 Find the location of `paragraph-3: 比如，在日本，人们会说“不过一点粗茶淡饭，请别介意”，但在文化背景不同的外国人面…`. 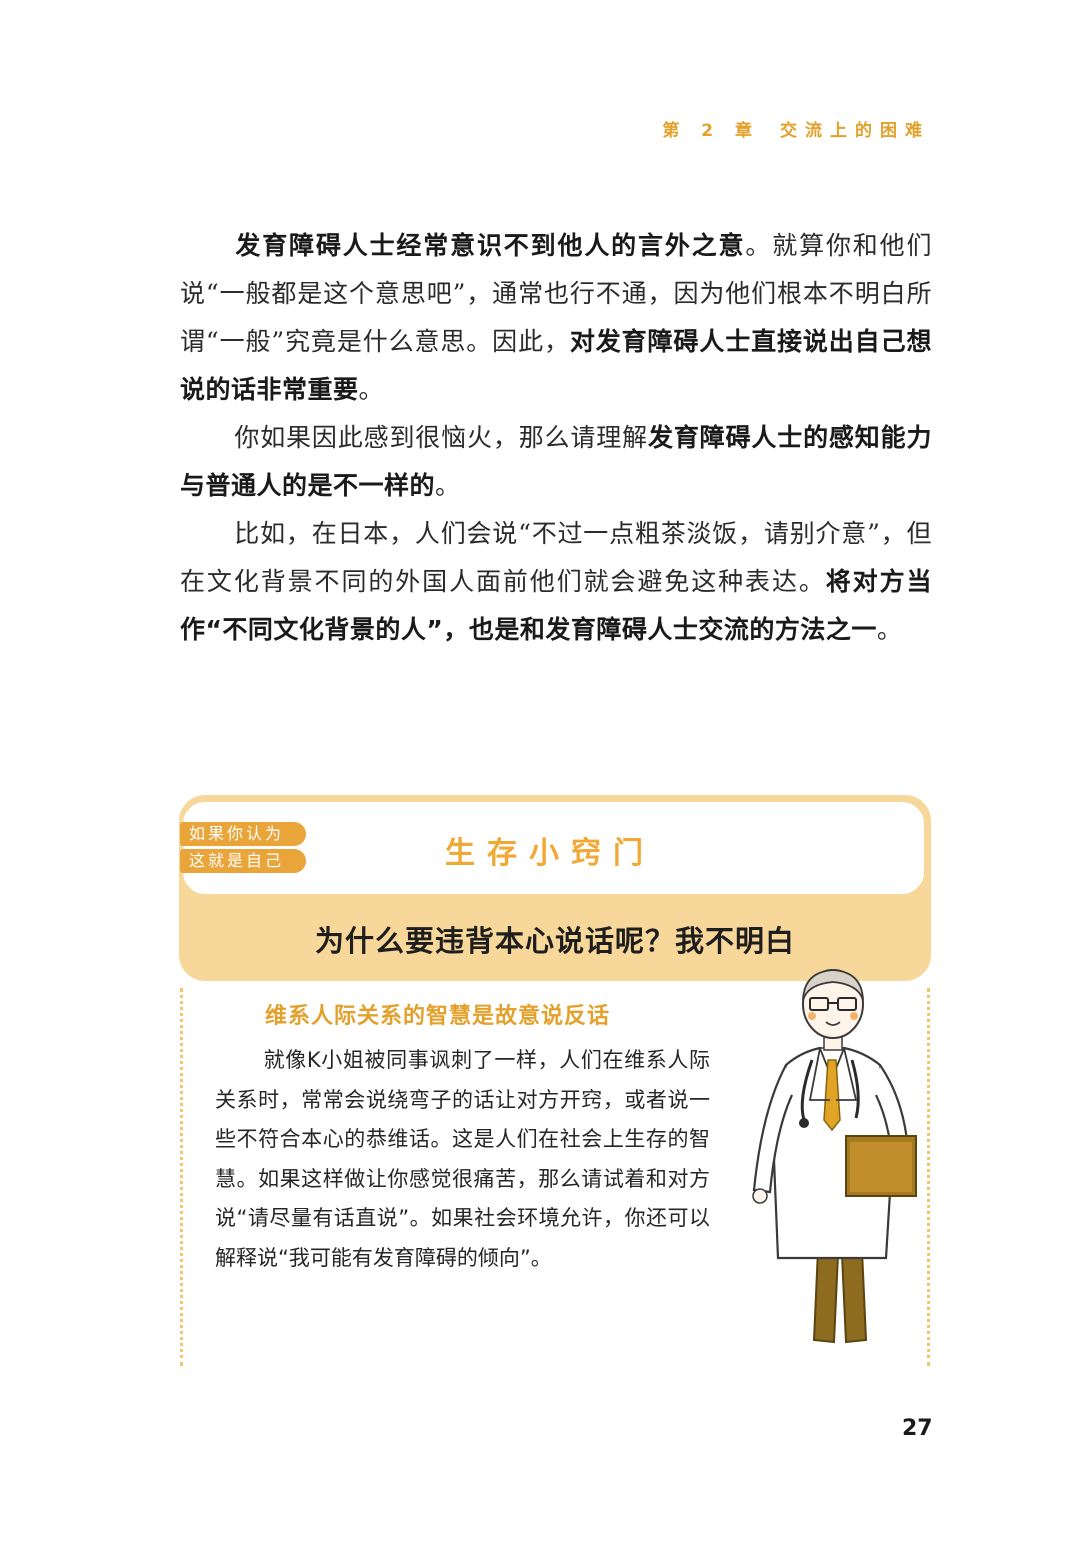

paragraph-3: 比如，在日本，人们会说“不过一点粗茶淡饭，请别介意”，但在文化背景不同的外国人面… is located at coordinates (556, 582).